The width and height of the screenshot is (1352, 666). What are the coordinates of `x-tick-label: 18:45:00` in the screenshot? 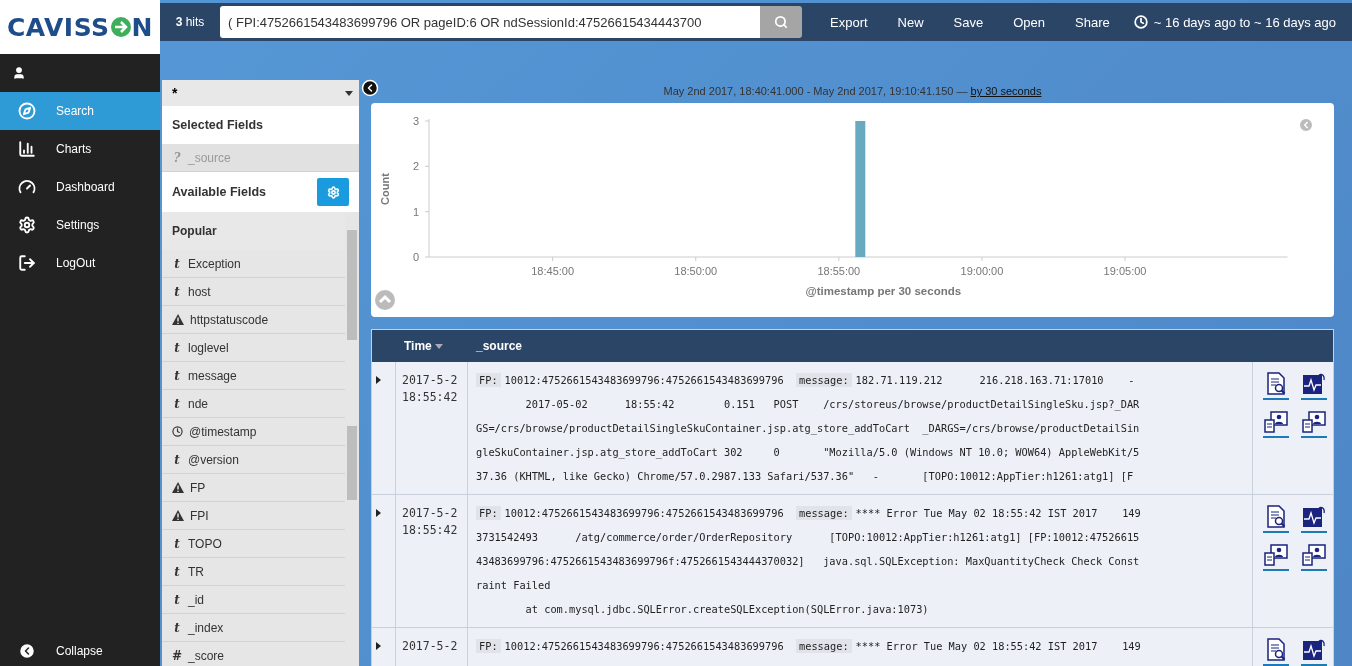 It's located at (553, 271).